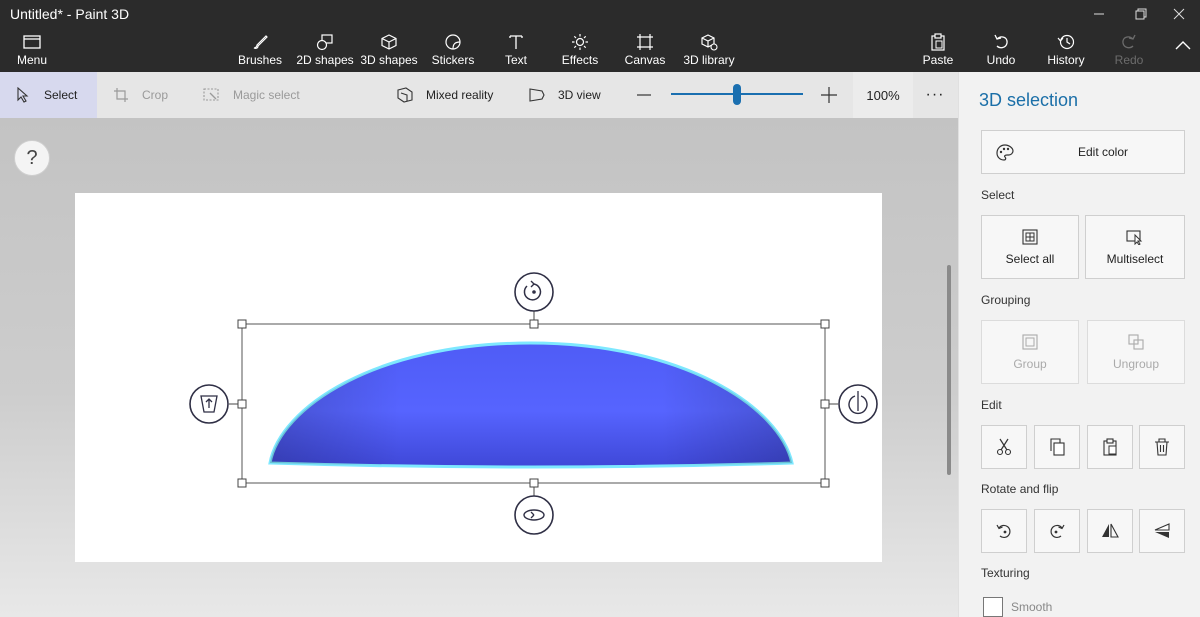  I want to click on tool-label: 2D shapes, so click(325, 60).